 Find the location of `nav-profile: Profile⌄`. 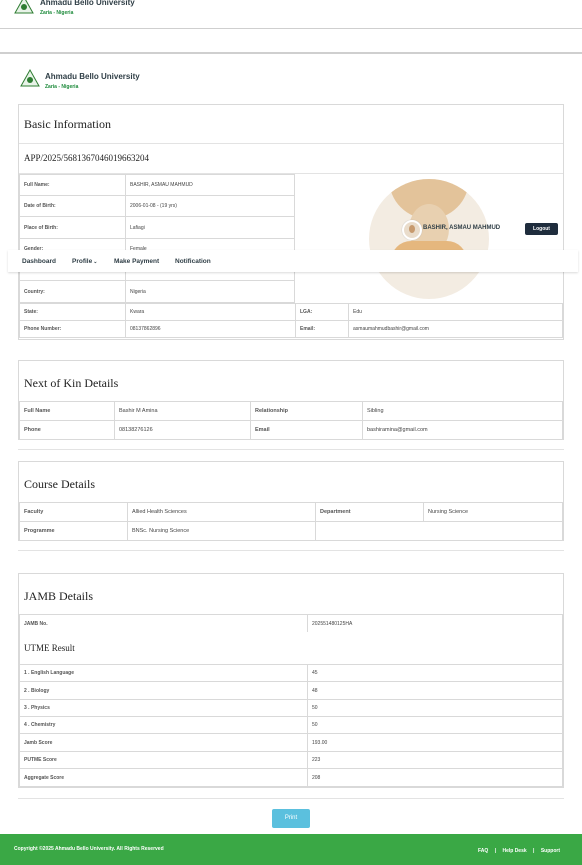

nav-profile: Profile⌄ is located at coordinates (84, 261).